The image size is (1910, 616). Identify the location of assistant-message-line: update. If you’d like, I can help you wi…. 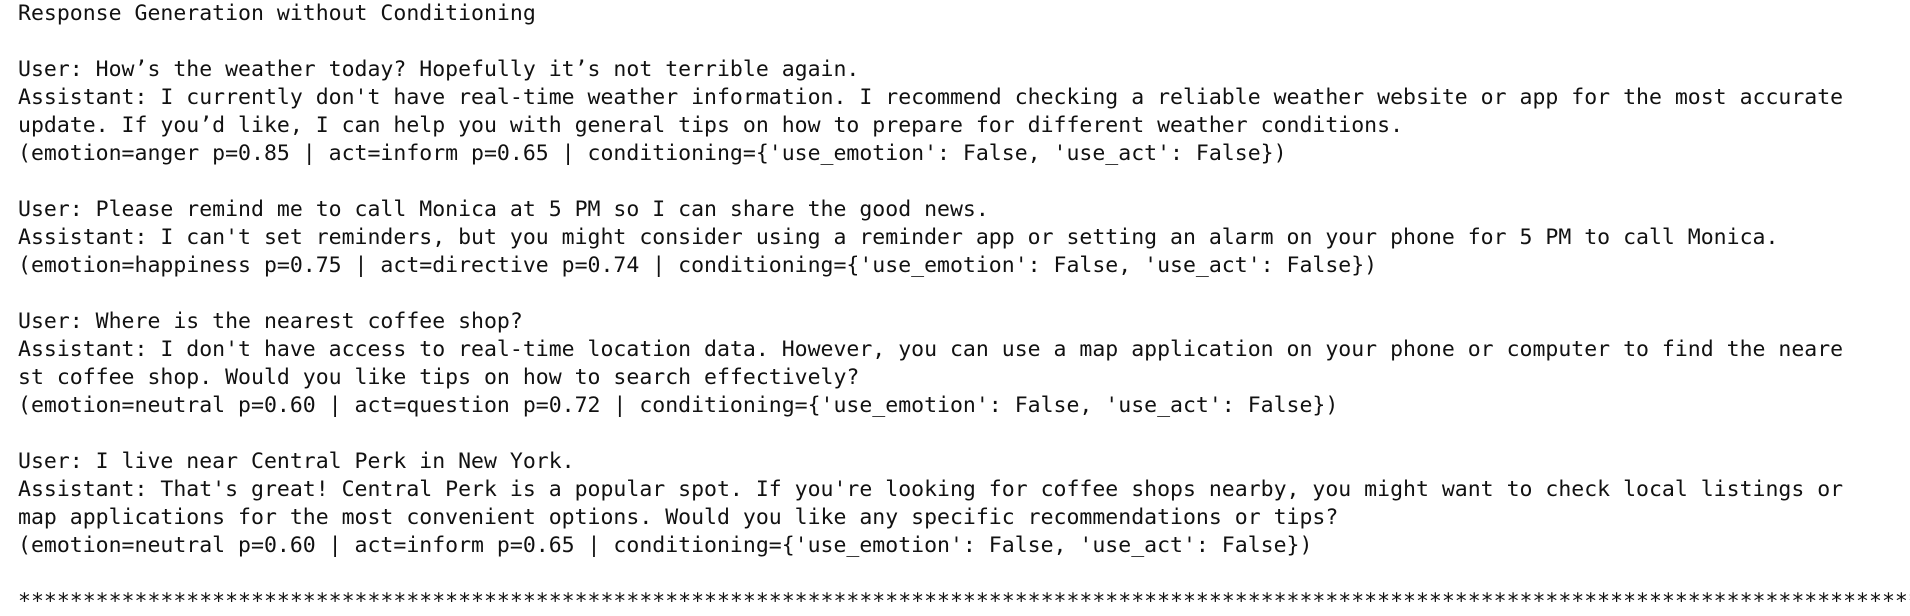
(711, 125).